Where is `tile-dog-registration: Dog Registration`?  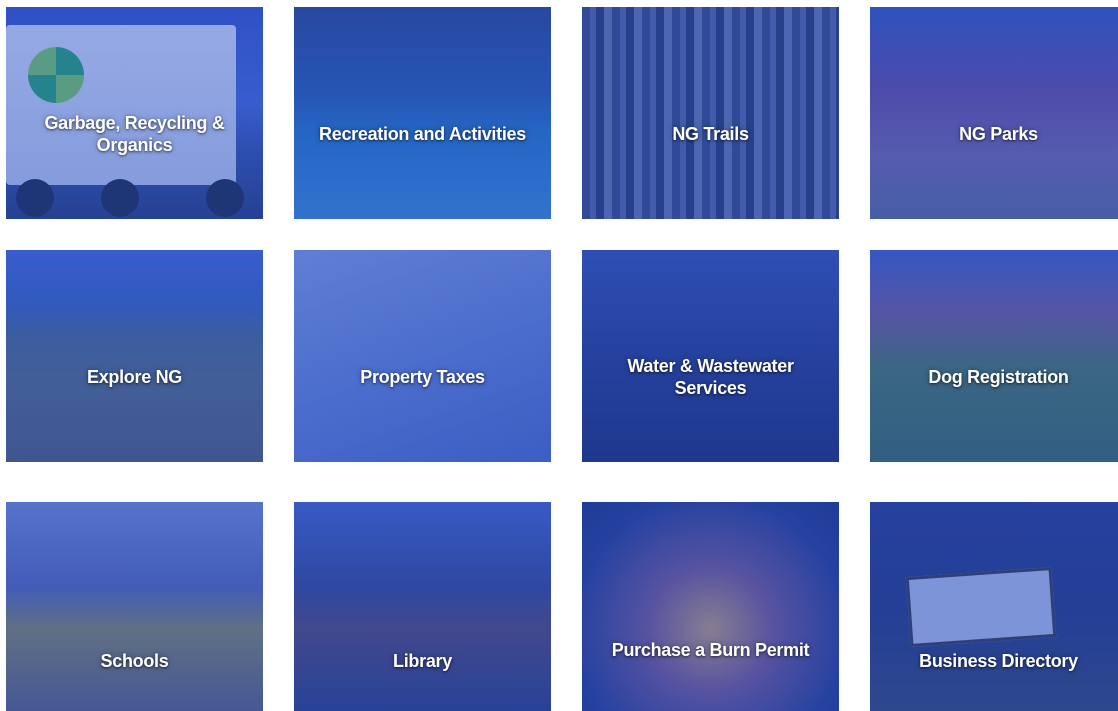
tile-dog-registration: Dog Registration is located at coordinates (994, 356).